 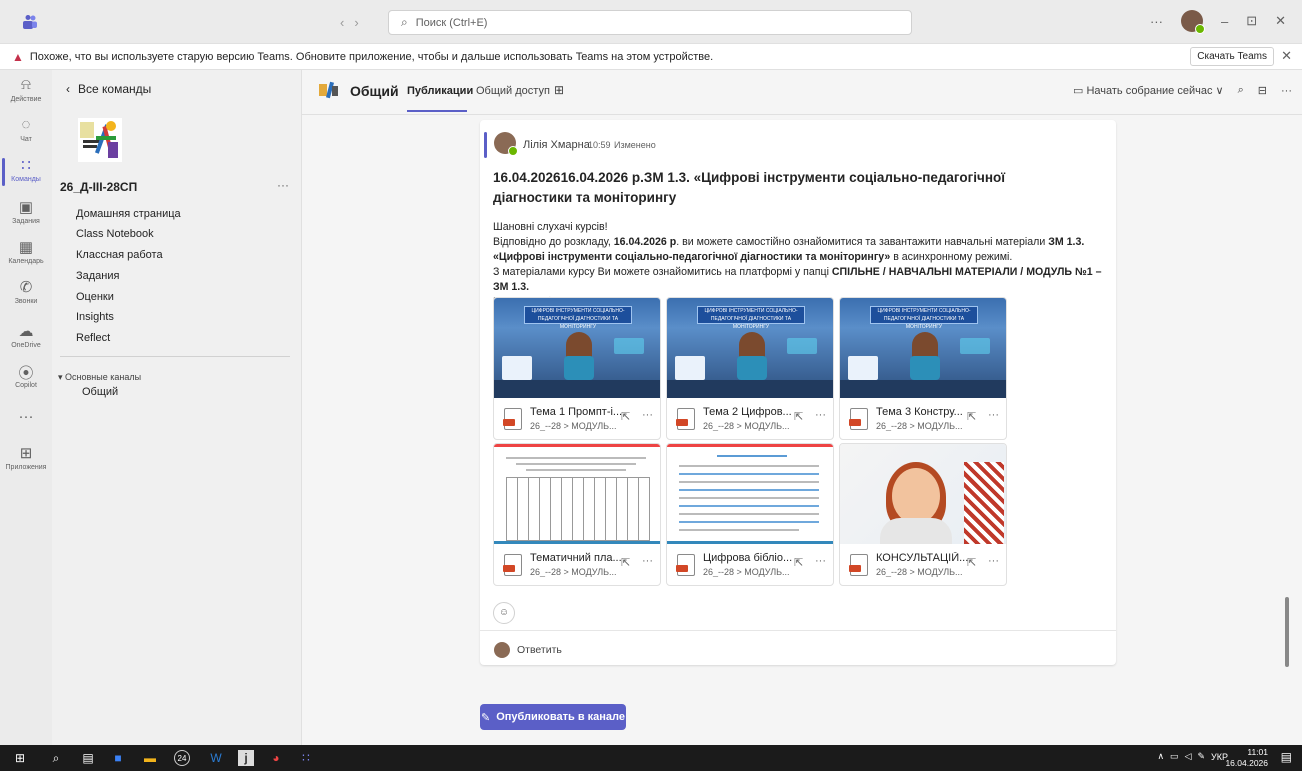 I want to click on team-link-notebook: Class Notebook, so click(x=115, y=234).